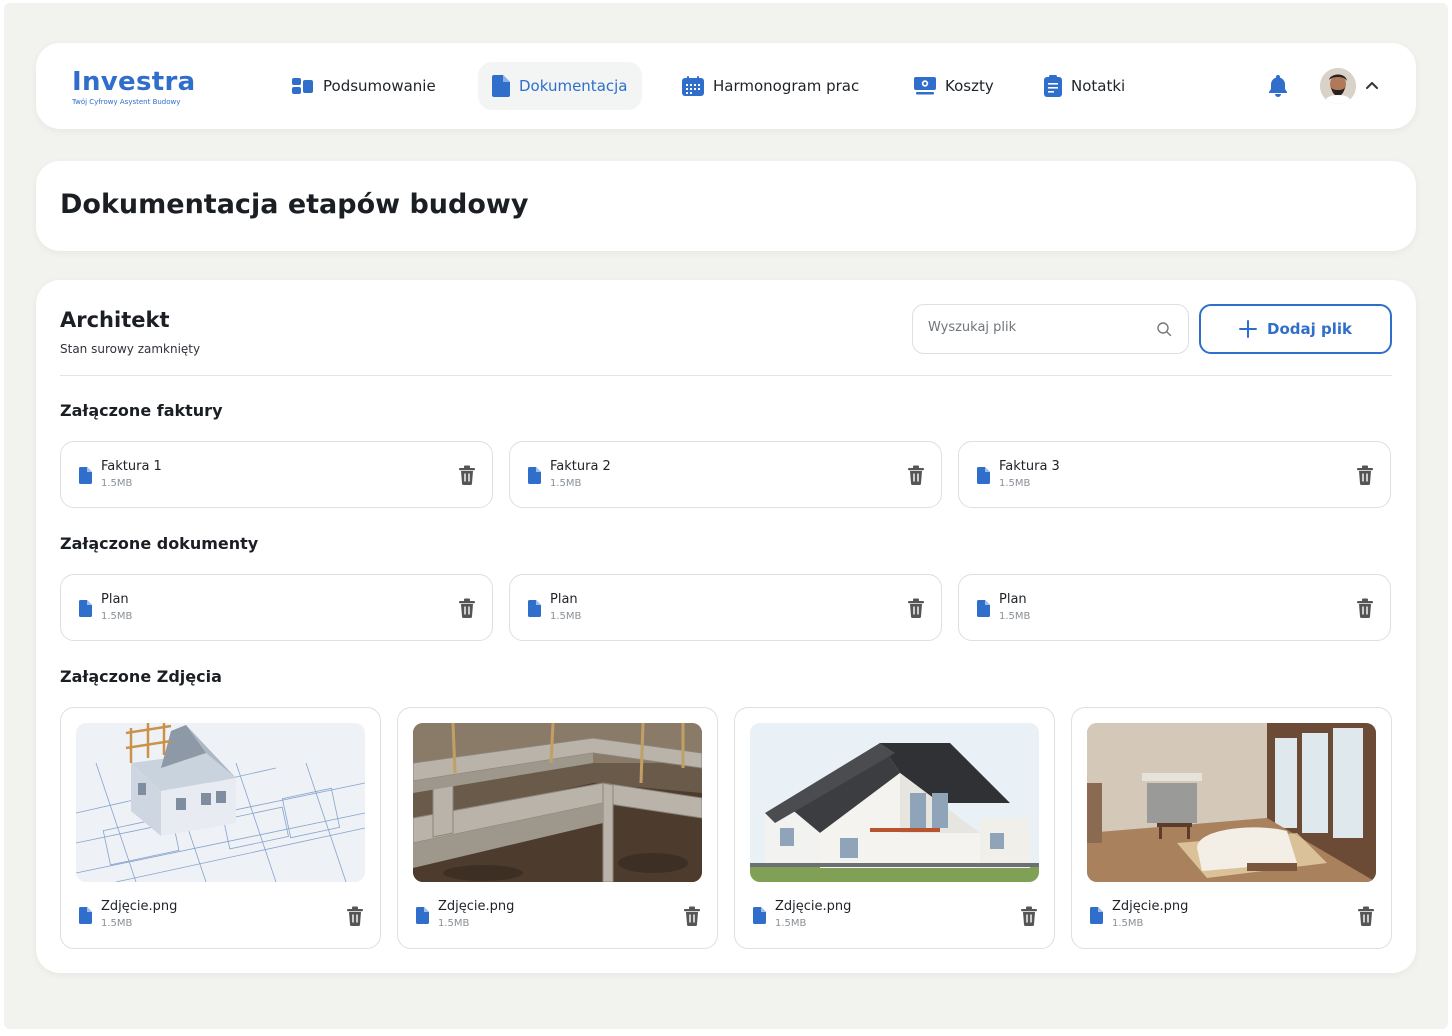  I want to click on file-name: Faktura 2, so click(580, 466).